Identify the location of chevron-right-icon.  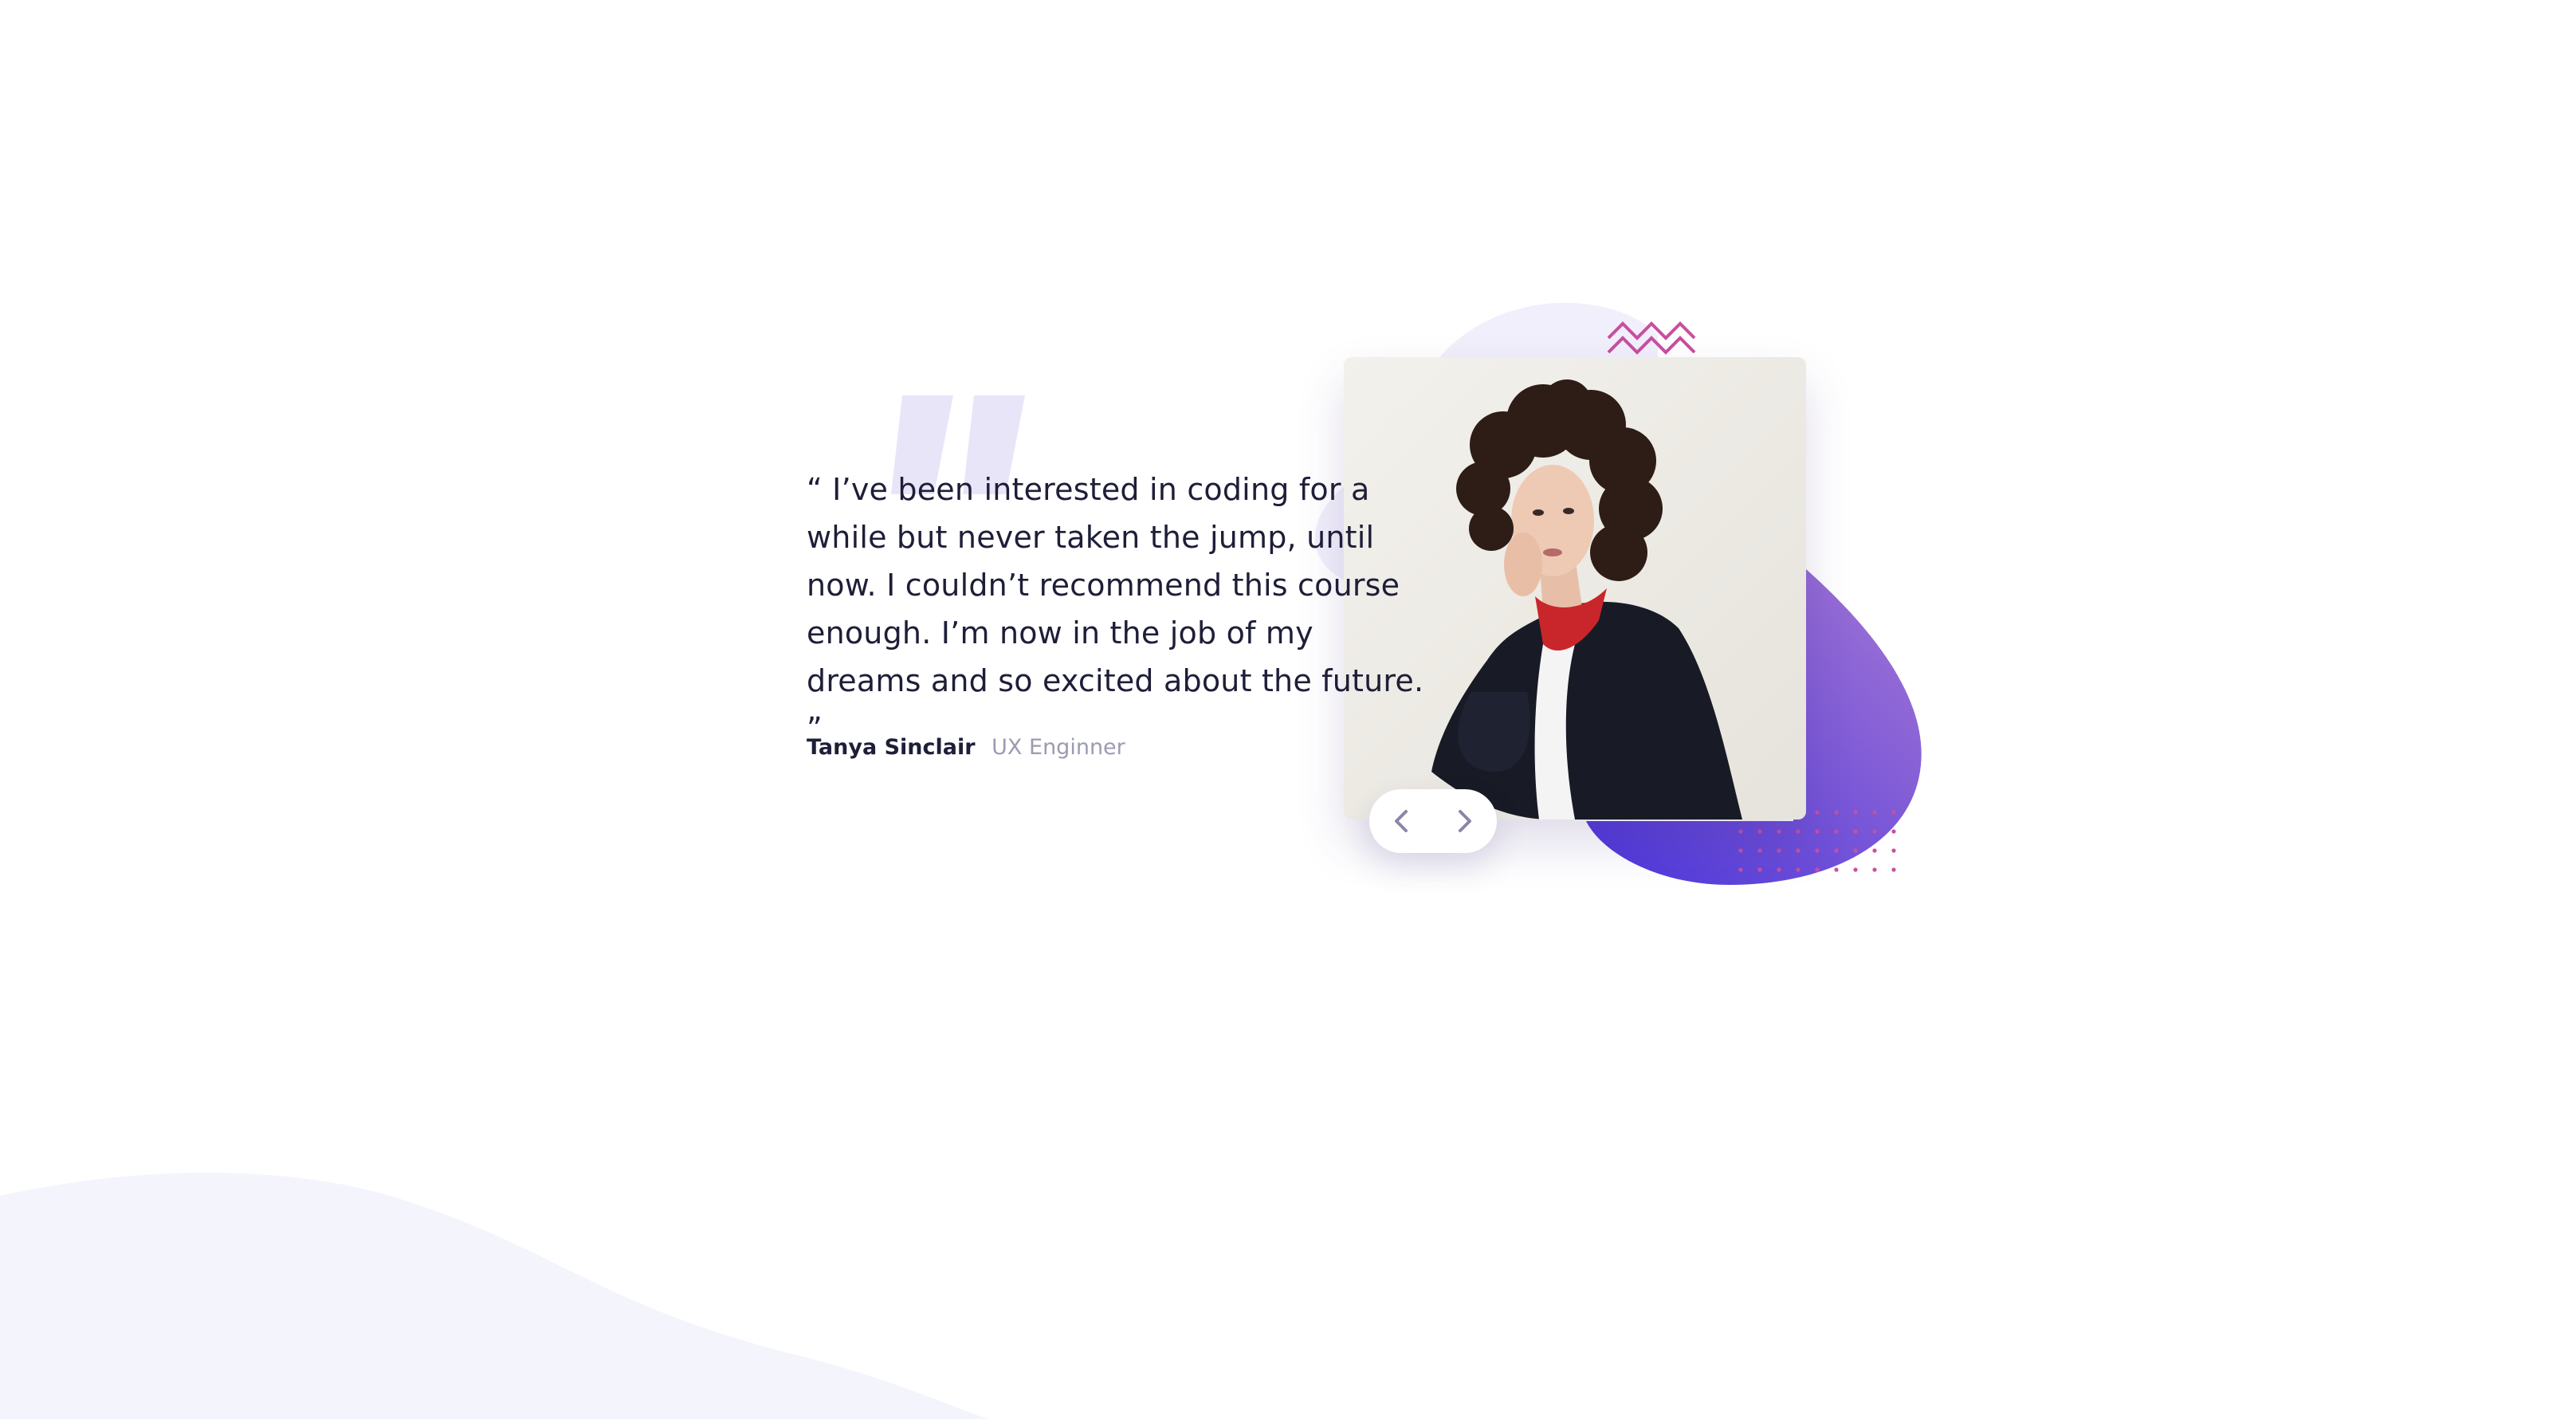
(1465, 821).